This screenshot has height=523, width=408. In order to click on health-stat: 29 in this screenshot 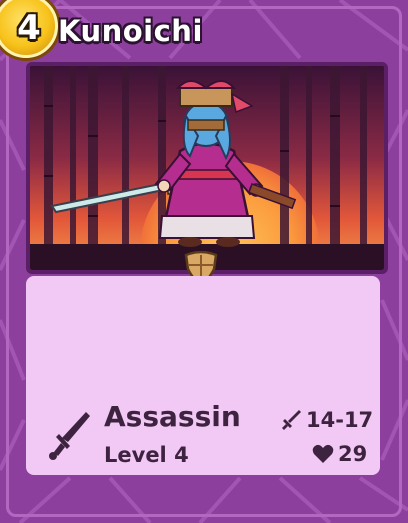, I will do `click(339, 454)`.